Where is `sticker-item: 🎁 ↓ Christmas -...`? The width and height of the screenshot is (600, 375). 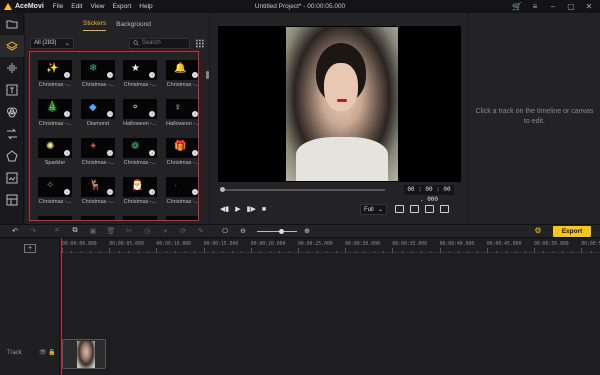
sticker-item: 🎁 ↓ Christmas -... is located at coordinates (182, 152).